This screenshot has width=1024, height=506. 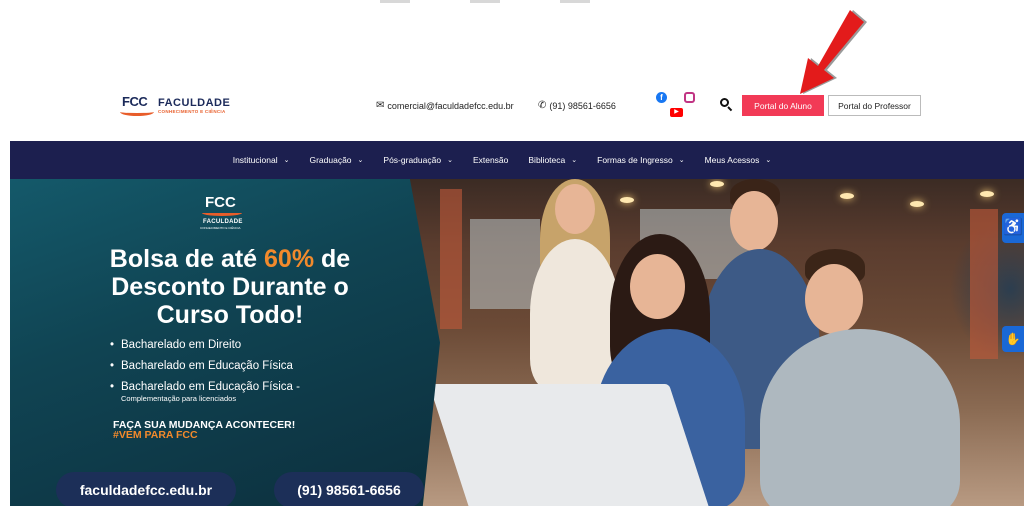 I want to click on discount-highlight: 60%, so click(x=289, y=259).